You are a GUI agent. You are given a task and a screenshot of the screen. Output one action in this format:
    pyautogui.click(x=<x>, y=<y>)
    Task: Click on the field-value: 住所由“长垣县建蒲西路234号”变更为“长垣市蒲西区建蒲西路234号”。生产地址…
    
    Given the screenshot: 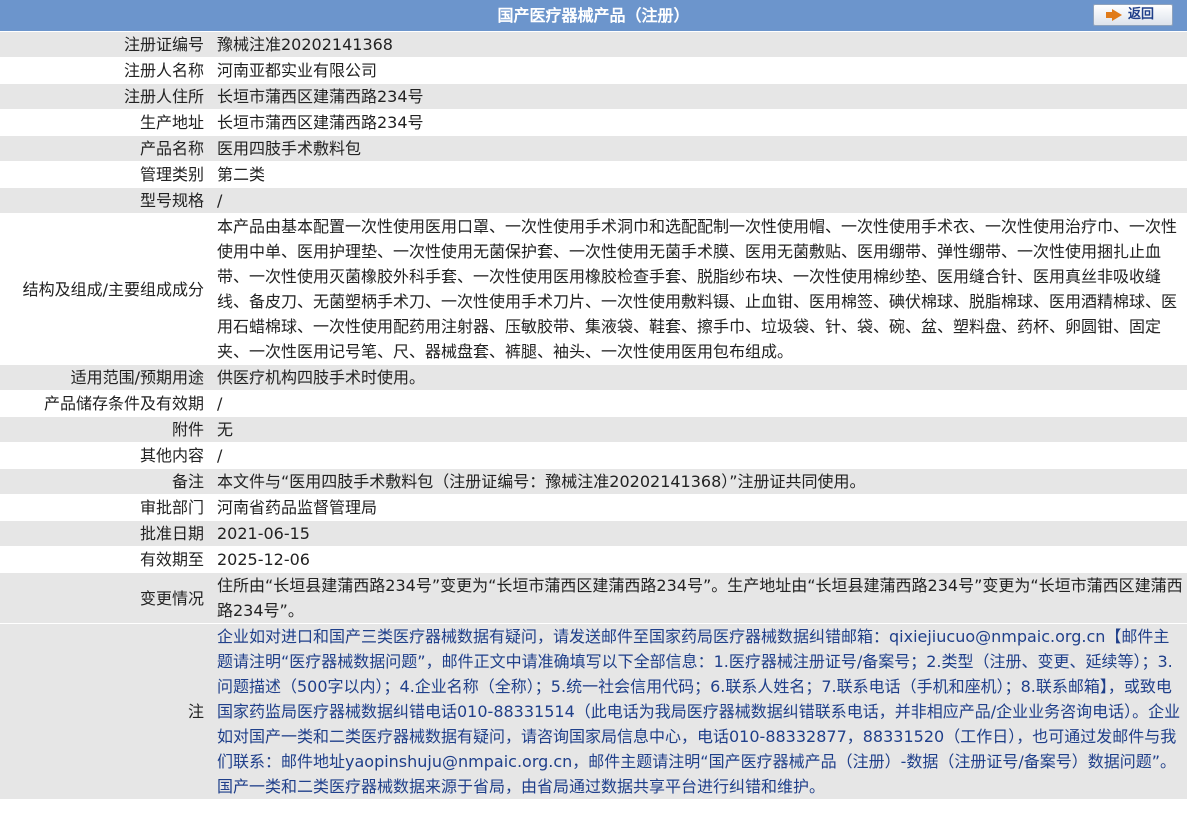 What is the action you would take?
    pyautogui.click(x=697, y=598)
    